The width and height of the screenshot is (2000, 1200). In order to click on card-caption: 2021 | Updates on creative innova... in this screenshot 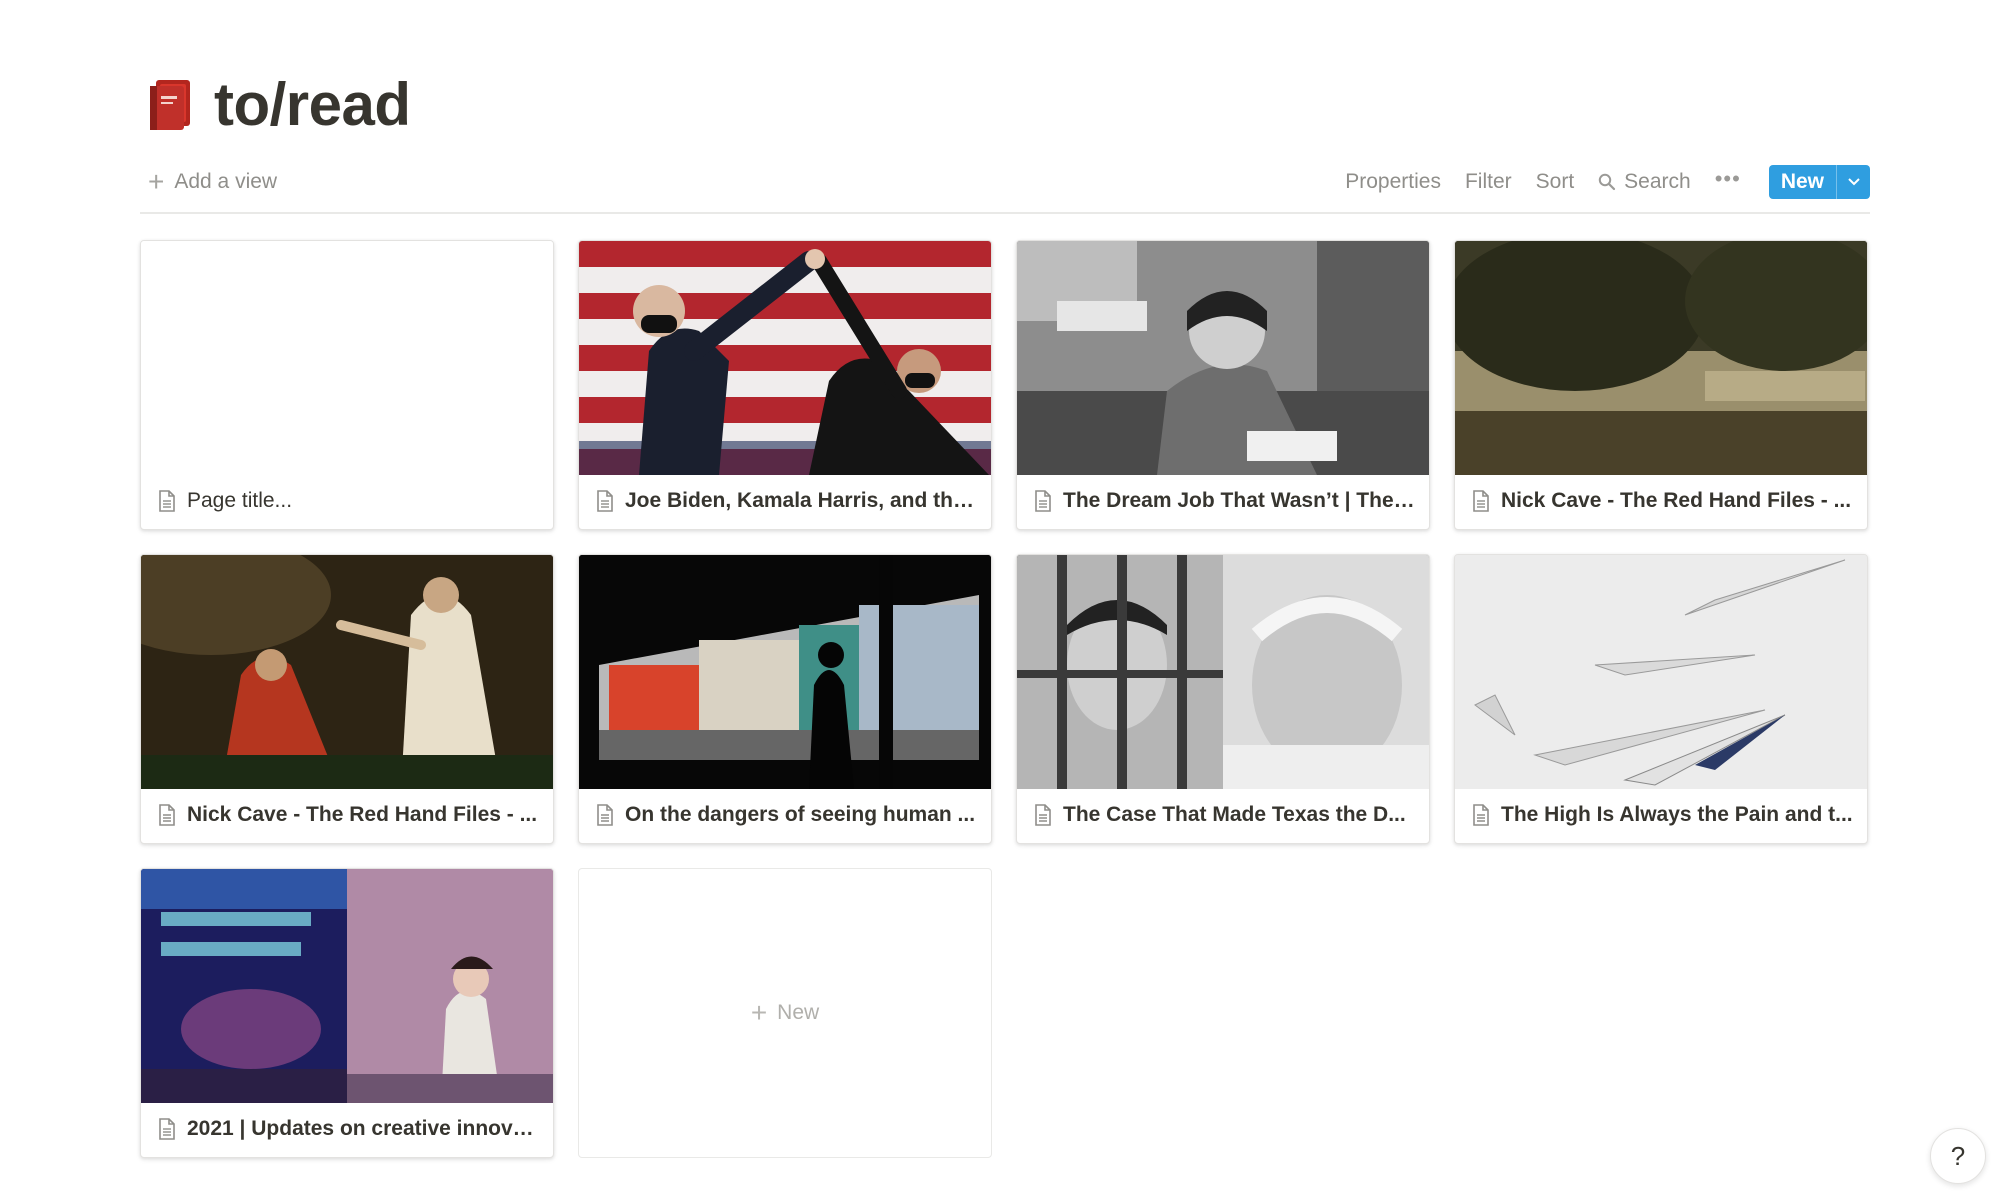, I will do `click(347, 1129)`.